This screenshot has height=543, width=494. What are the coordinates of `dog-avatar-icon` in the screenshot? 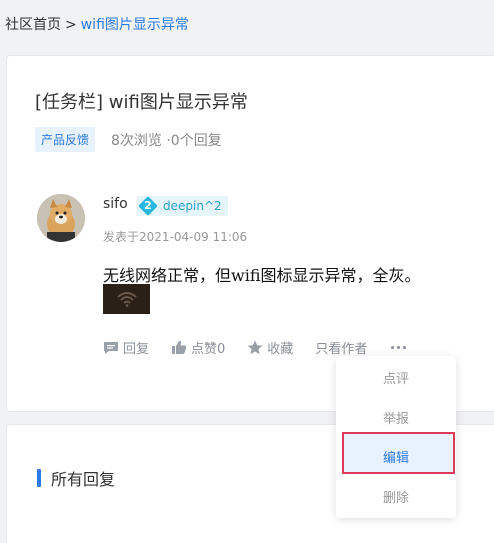 It's located at (61, 218).